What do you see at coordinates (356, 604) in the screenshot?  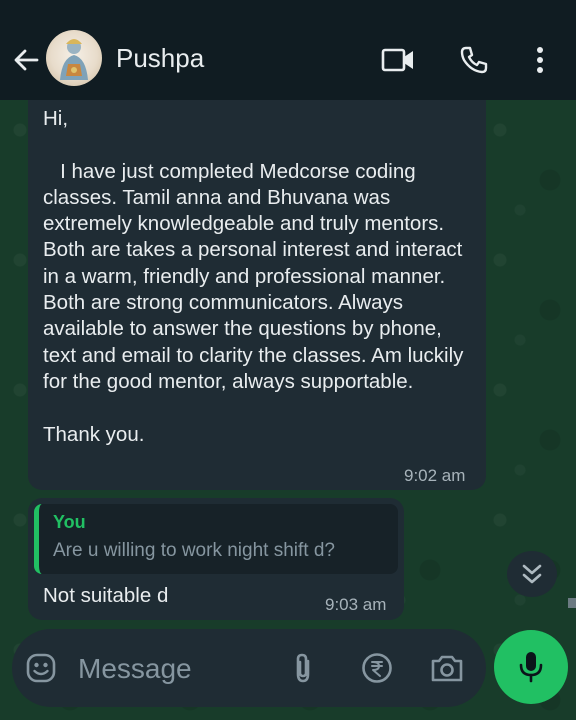 I see `message-time: 9:03 am` at bounding box center [356, 604].